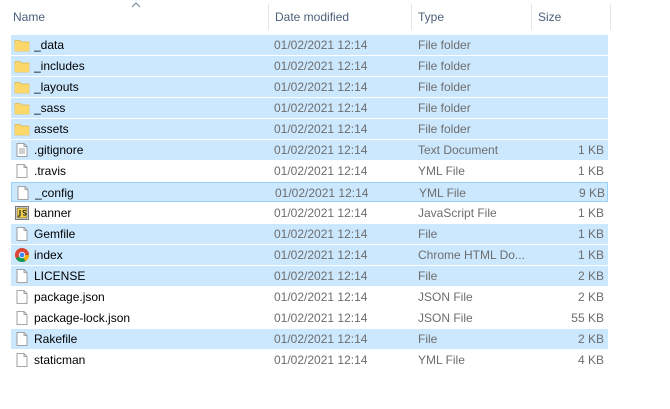  What do you see at coordinates (22, 255) in the screenshot?
I see `chrome-icon` at bounding box center [22, 255].